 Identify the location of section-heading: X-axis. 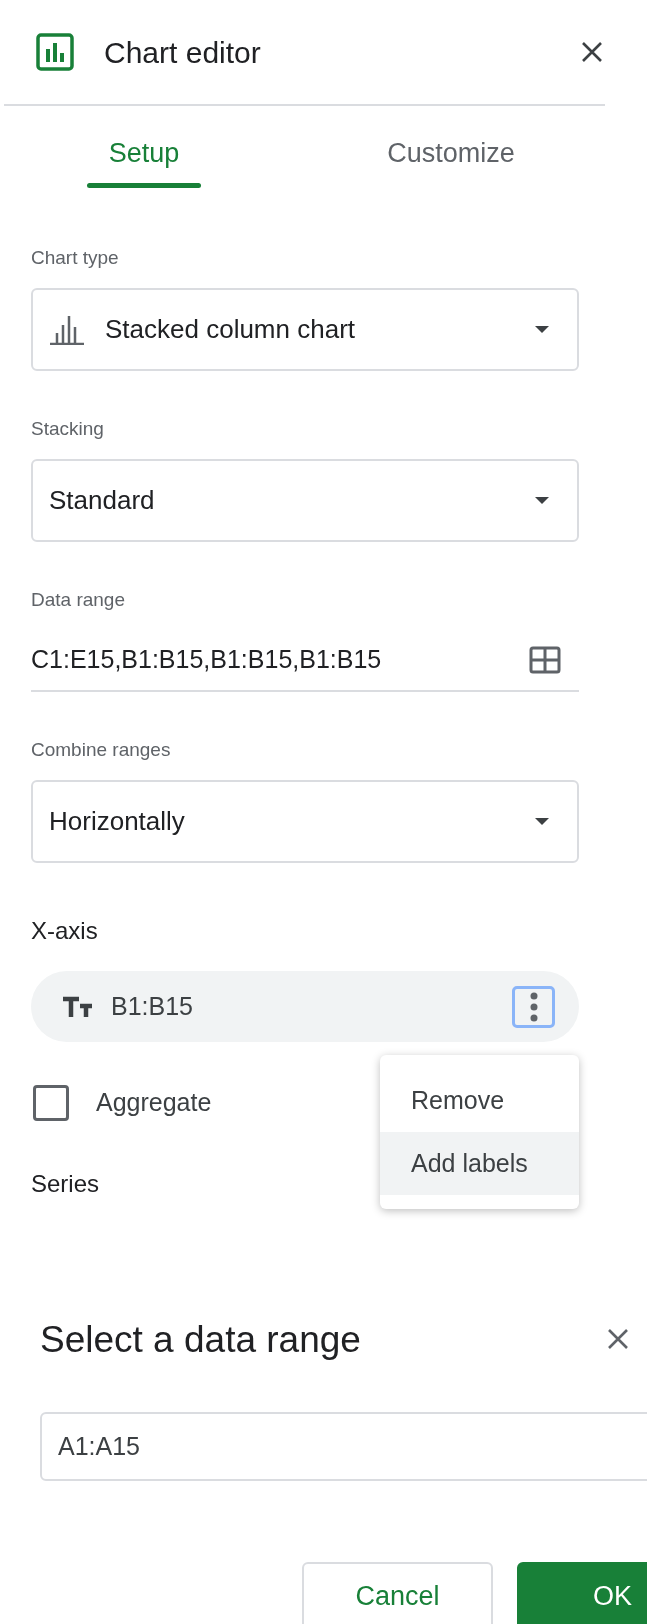
(65, 931).